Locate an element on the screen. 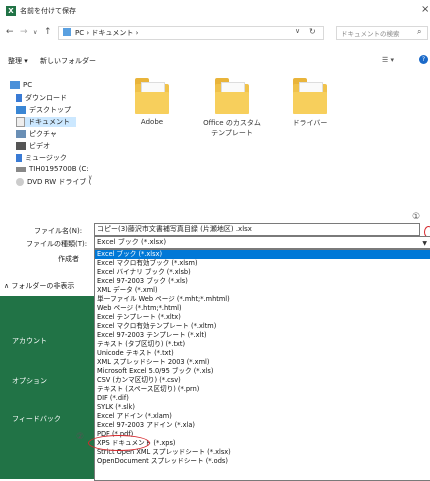 This screenshot has height=481, width=430. help-icon: ? is located at coordinates (423, 59).